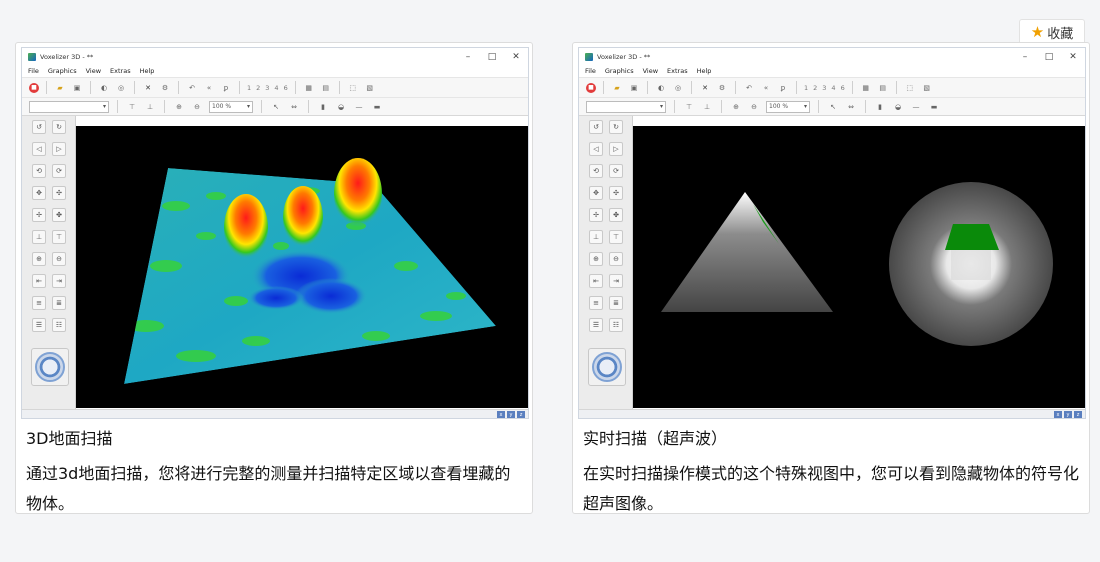 This screenshot has height=562, width=1100. I want to click on axis-x-button: x, so click(501, 414).